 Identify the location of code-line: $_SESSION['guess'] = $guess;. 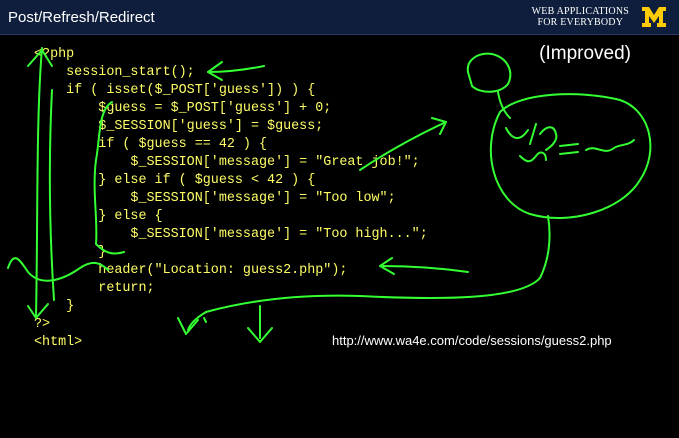
(179, 126).